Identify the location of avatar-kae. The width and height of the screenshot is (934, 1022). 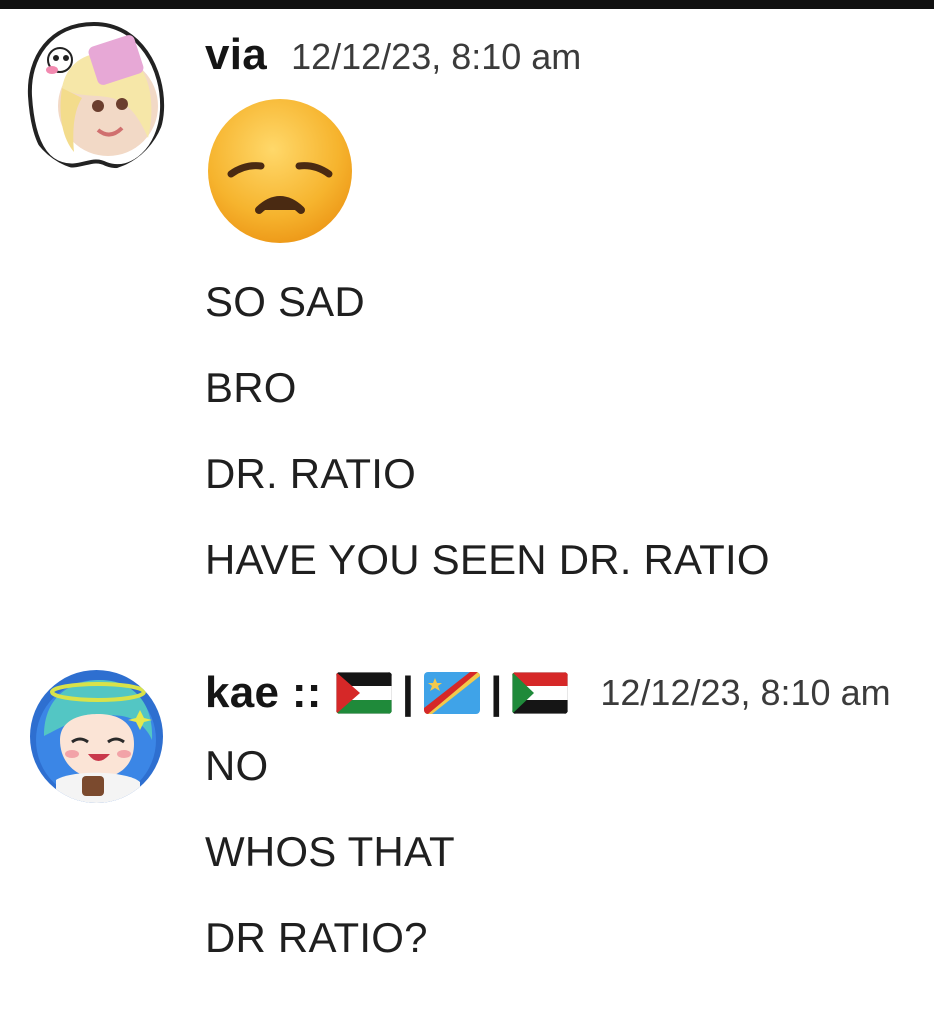
(96, 736).